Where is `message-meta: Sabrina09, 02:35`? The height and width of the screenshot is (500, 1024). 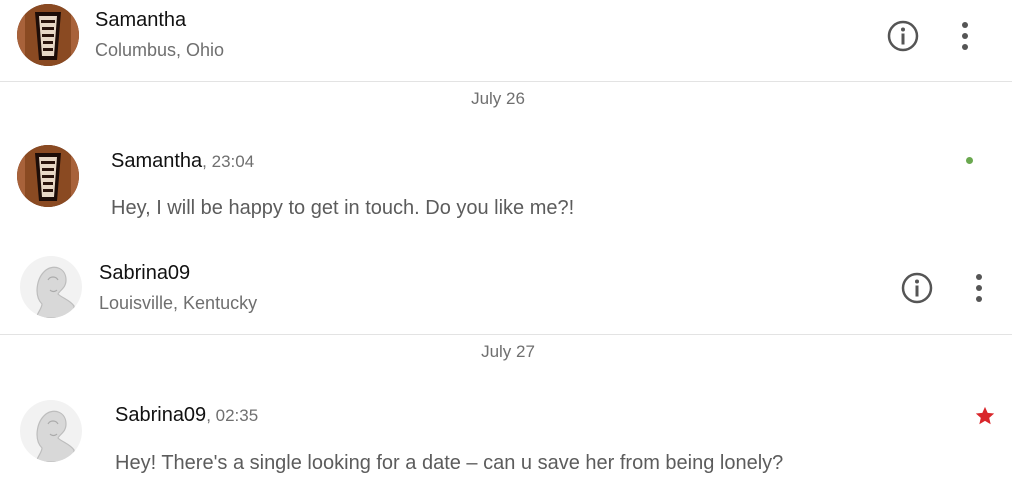
message-meta: Sabrina09, 02:35 is located at coordinates (186, 415).